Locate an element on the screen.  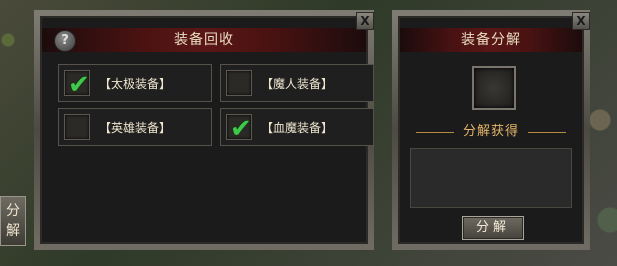
option-label: 【英雄装备】 is located at coordinates (135, 128).